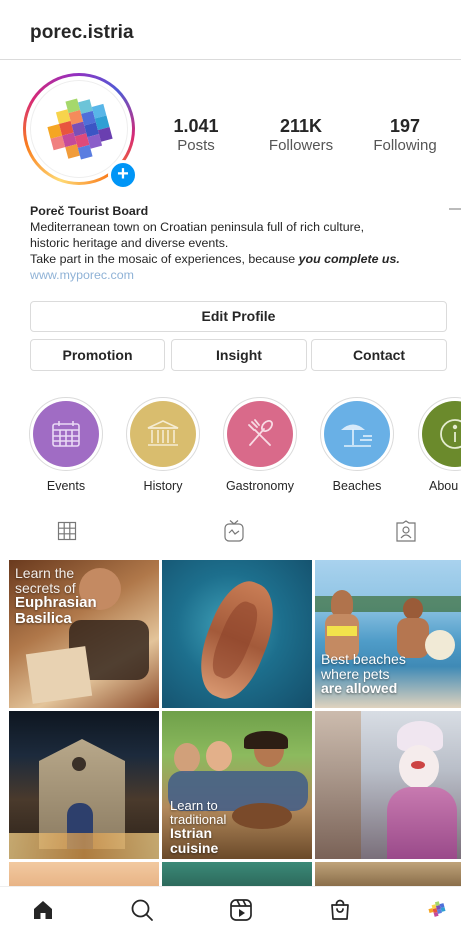 The image size is (461, 930). I want to click on highlight-label: Abou, so click(444, 486).